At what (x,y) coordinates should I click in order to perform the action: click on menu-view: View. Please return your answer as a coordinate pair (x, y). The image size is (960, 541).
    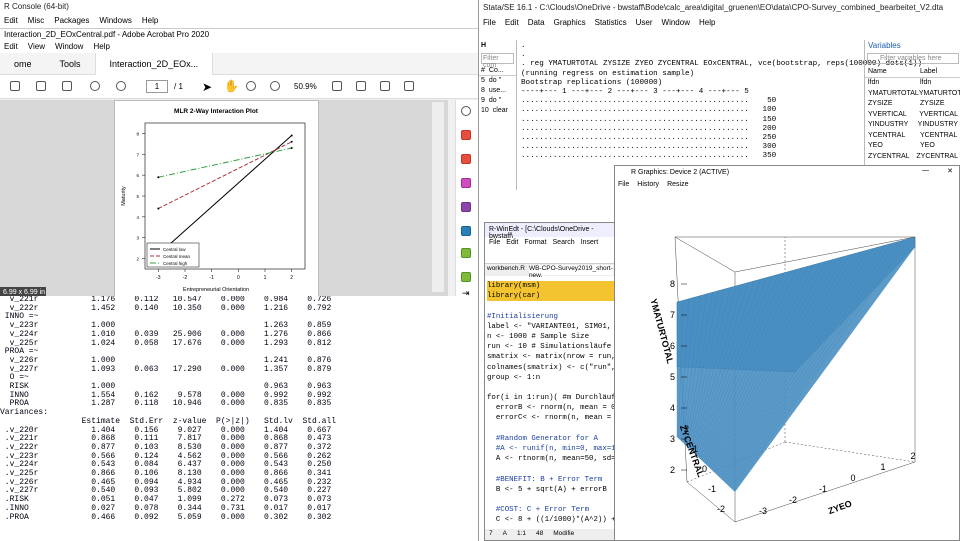
    Looking at the image, I should click on (36, 47).